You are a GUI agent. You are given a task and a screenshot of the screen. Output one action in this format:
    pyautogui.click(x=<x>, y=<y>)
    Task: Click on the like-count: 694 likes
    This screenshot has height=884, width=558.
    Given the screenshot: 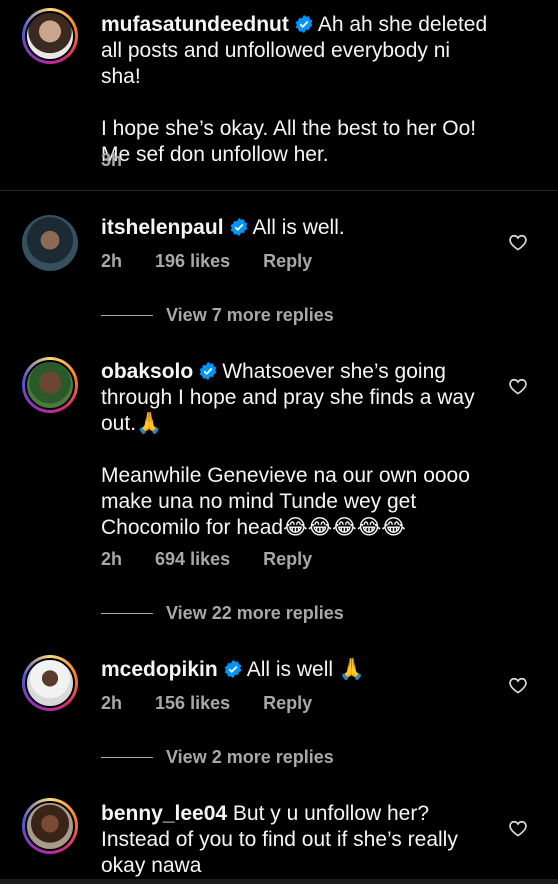 What is the action you would take?
    pyautogui.click(x=192, y=559)
    